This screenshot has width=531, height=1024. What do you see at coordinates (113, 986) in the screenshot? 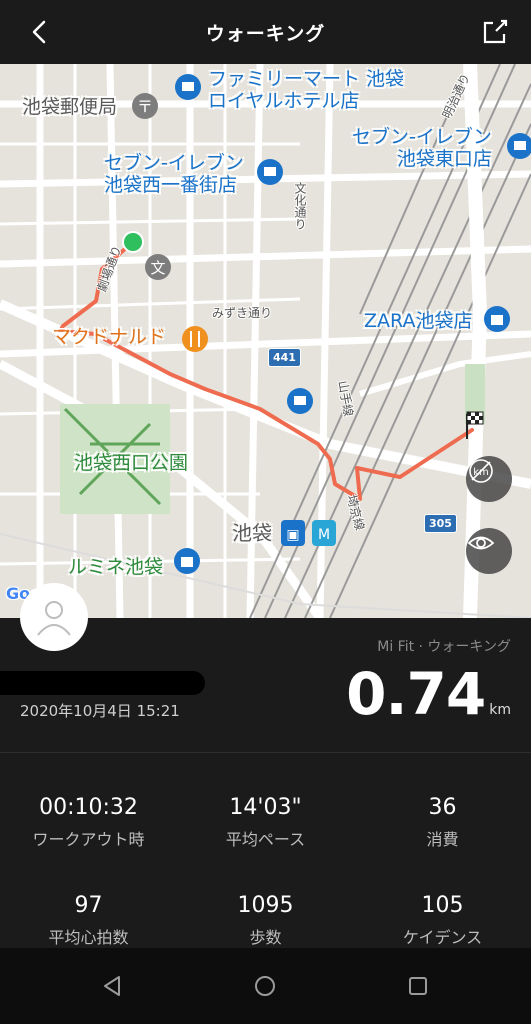
I see `nav-back-icon` at bounding box center [113, 986].